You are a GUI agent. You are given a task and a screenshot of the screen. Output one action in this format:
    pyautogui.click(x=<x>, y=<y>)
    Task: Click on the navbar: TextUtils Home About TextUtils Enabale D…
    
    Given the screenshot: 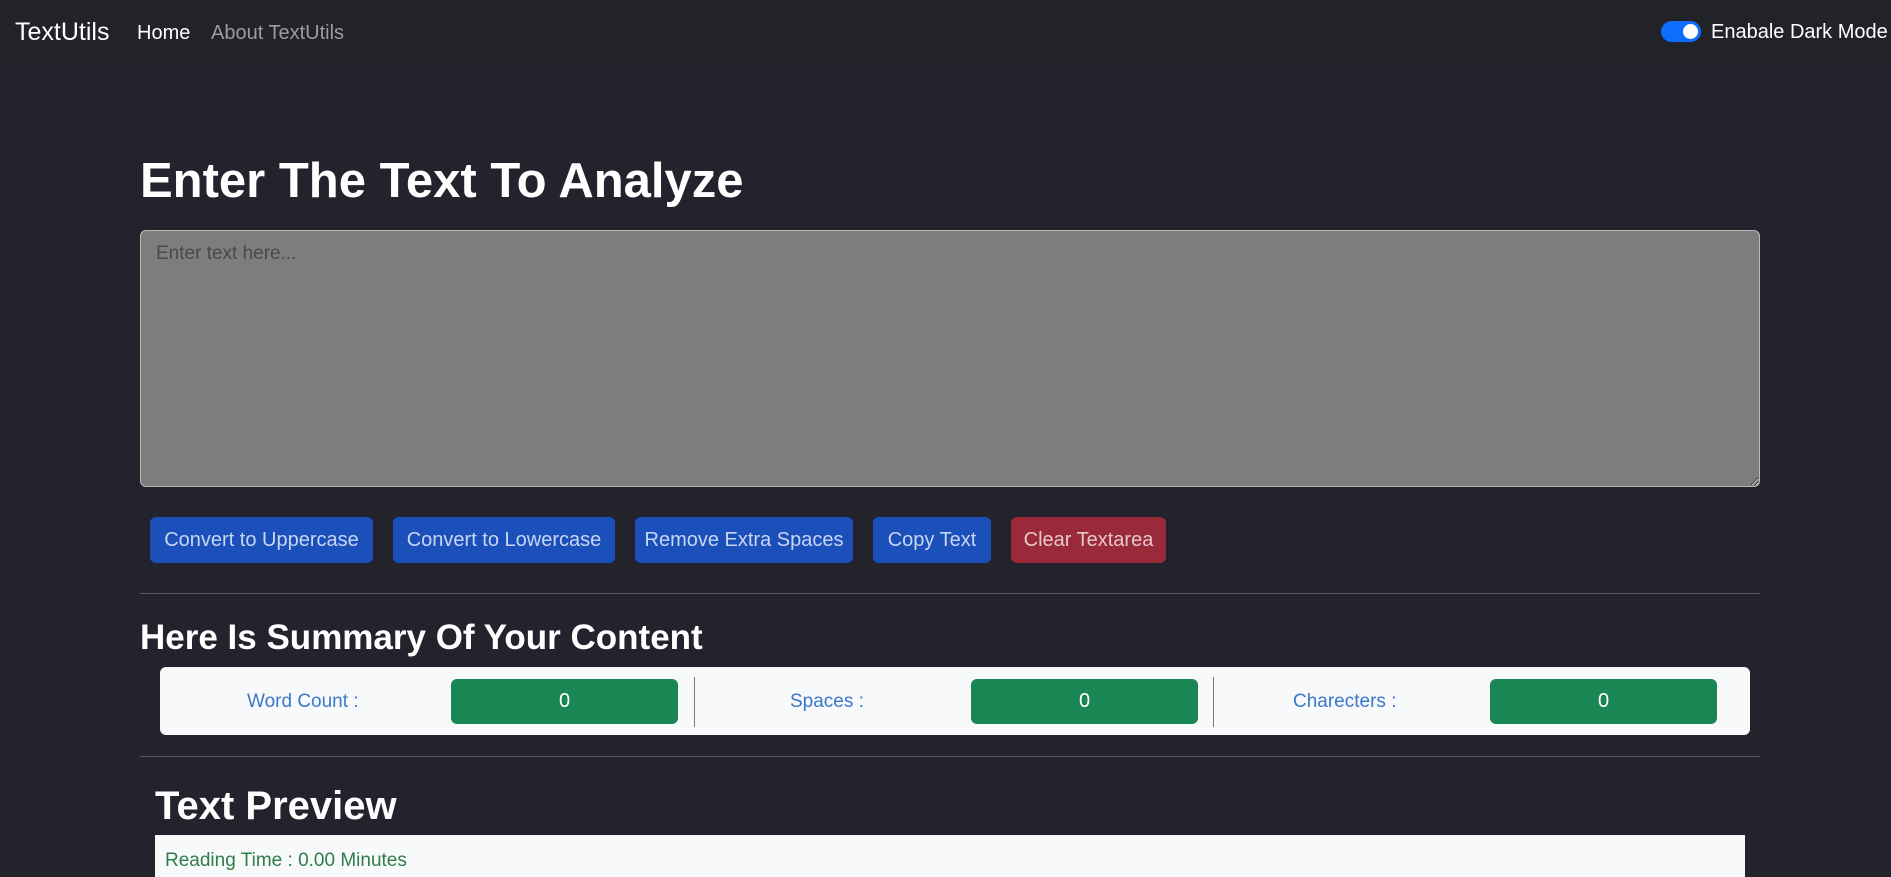 What is the action you would take?
    pyautogui.click(x=945, y=33)
    